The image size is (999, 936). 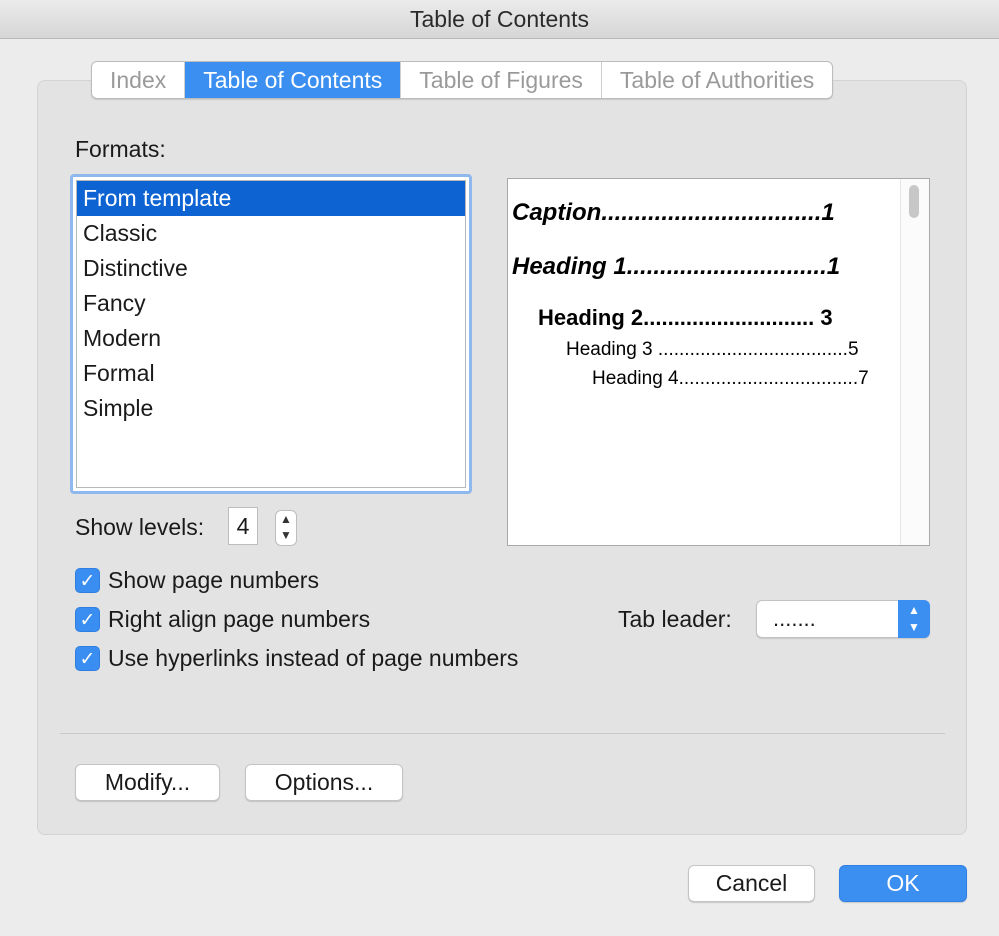 I want to click on show-levels-label: Show levels:, so click(x=140, y=527).